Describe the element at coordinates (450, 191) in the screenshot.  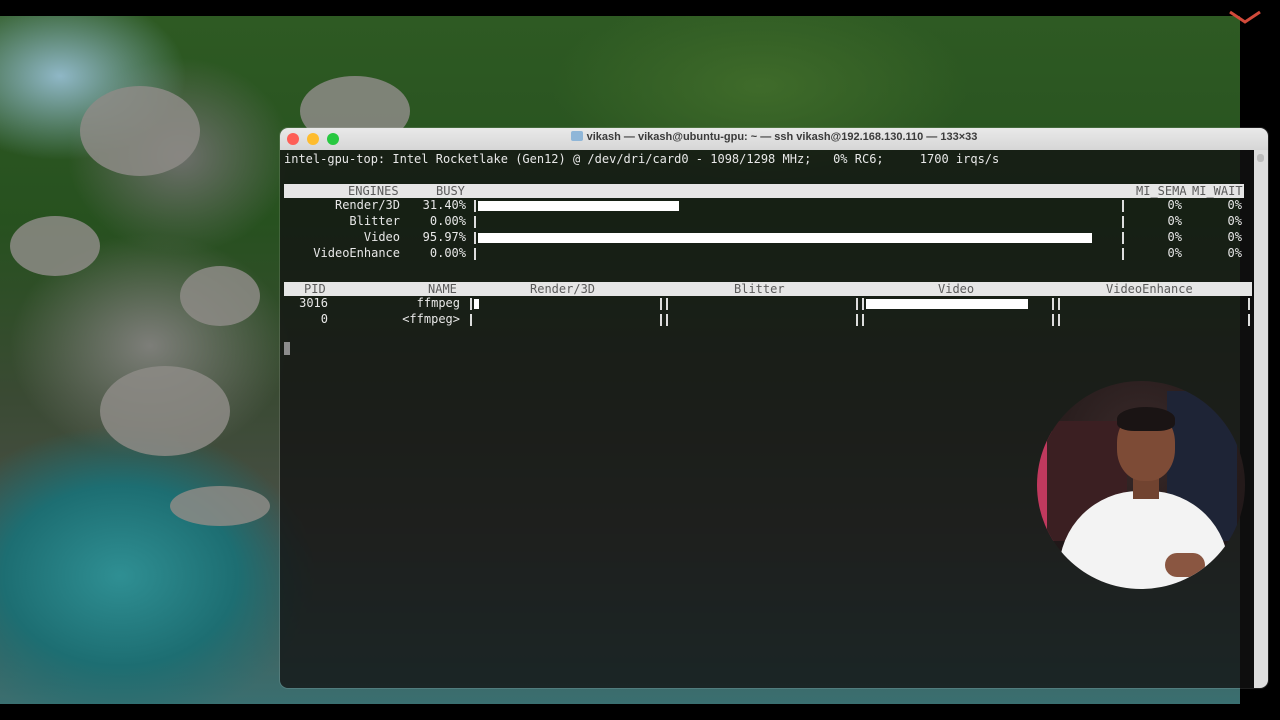
I see `engines-header-busy: BUSY` at that location.